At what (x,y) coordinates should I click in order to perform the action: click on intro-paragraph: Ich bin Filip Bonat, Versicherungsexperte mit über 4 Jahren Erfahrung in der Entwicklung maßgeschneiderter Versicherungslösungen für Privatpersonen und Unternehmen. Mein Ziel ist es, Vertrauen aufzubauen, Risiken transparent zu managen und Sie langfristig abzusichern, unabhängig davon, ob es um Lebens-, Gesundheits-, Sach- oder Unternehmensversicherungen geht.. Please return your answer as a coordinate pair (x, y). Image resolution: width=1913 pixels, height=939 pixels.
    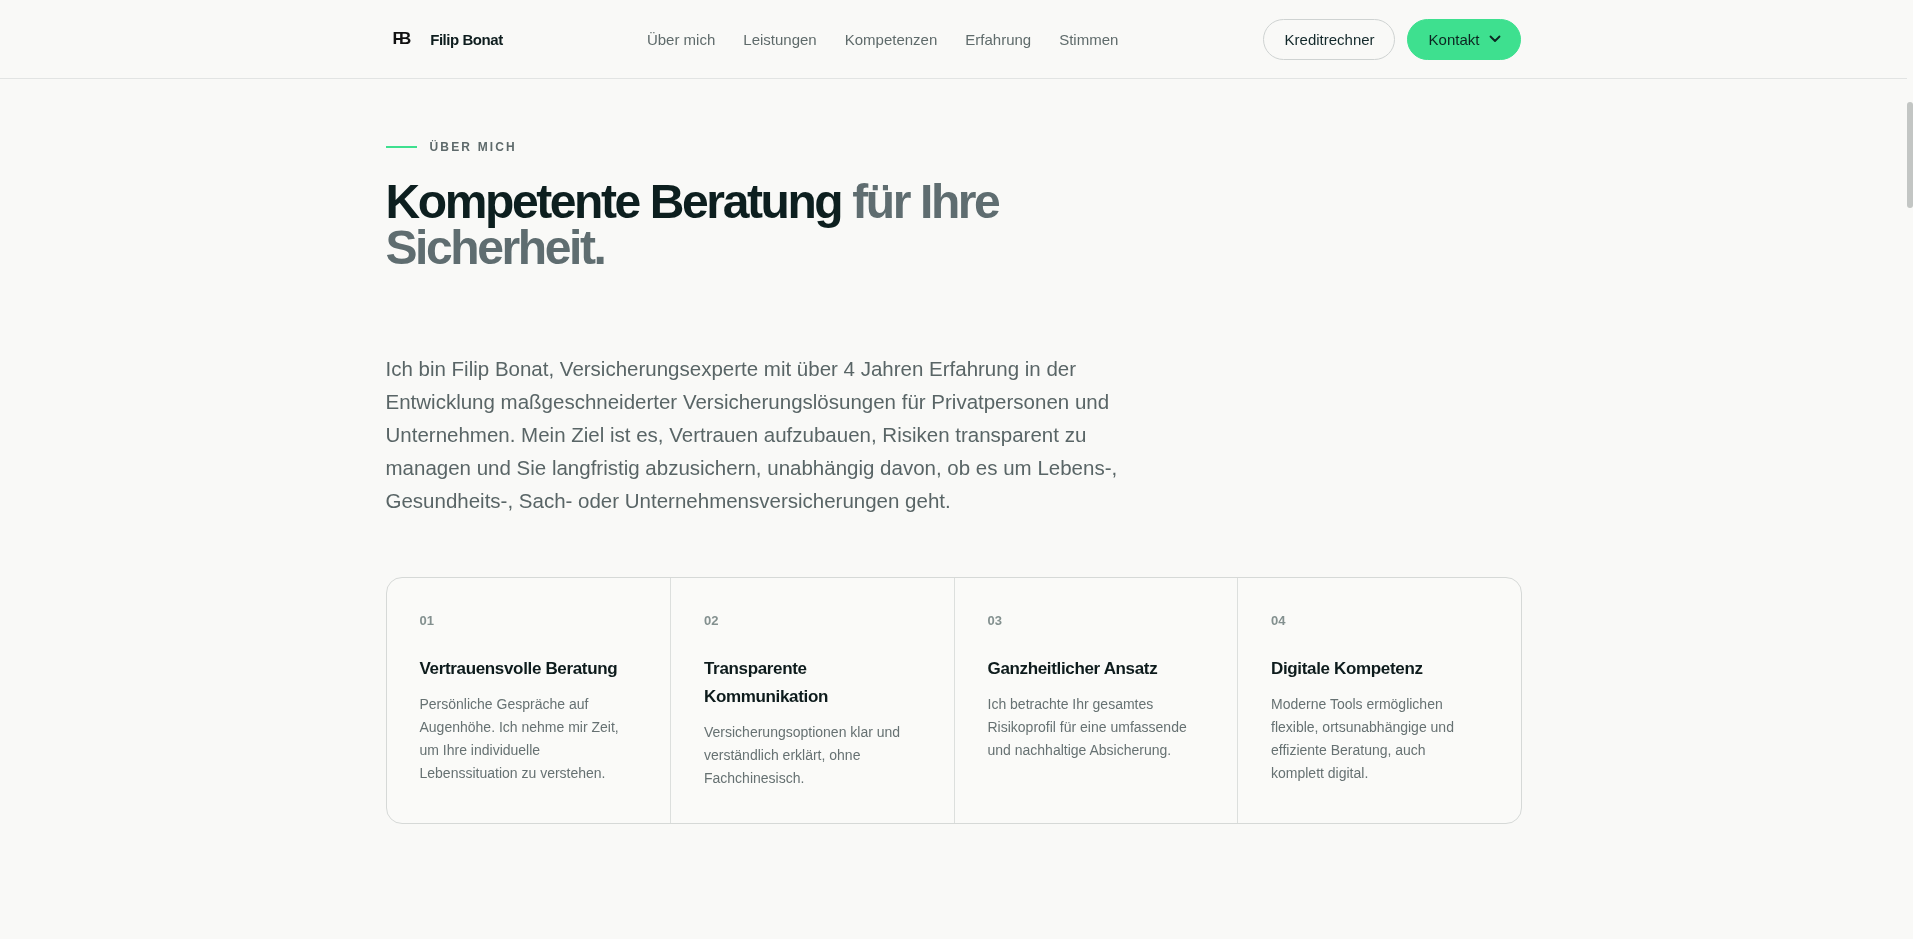
    Looking at the image, I should click on (752, 435).